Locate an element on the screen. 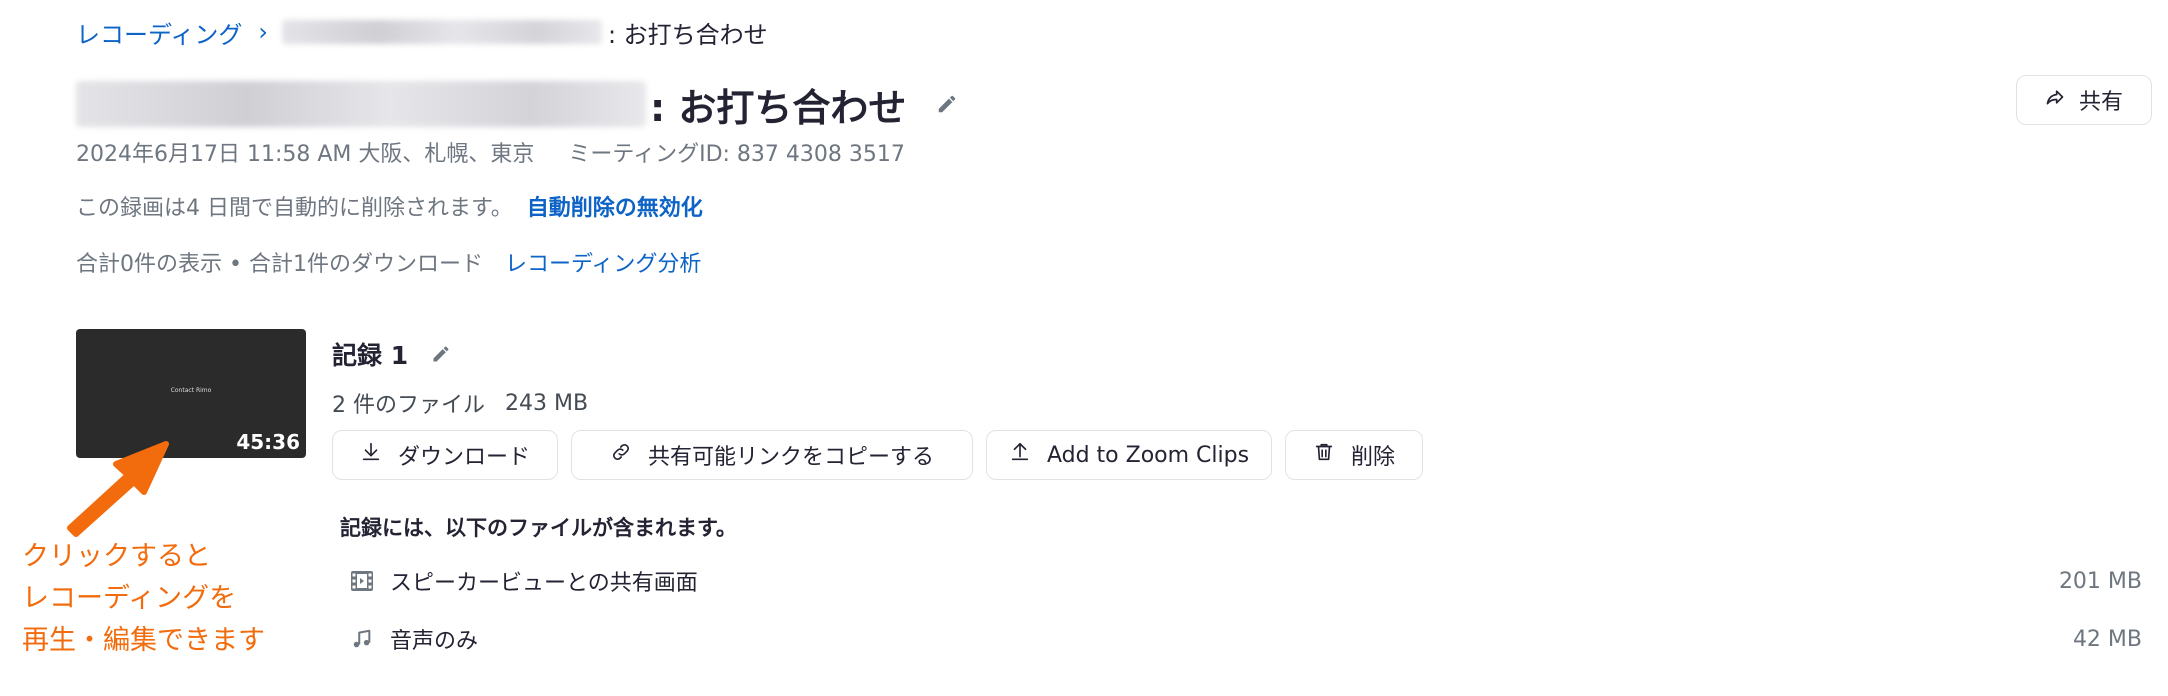 The height and width of the screenshot is (696, 2168). file-size: 42 MB is located at coordinates (2107, 639).